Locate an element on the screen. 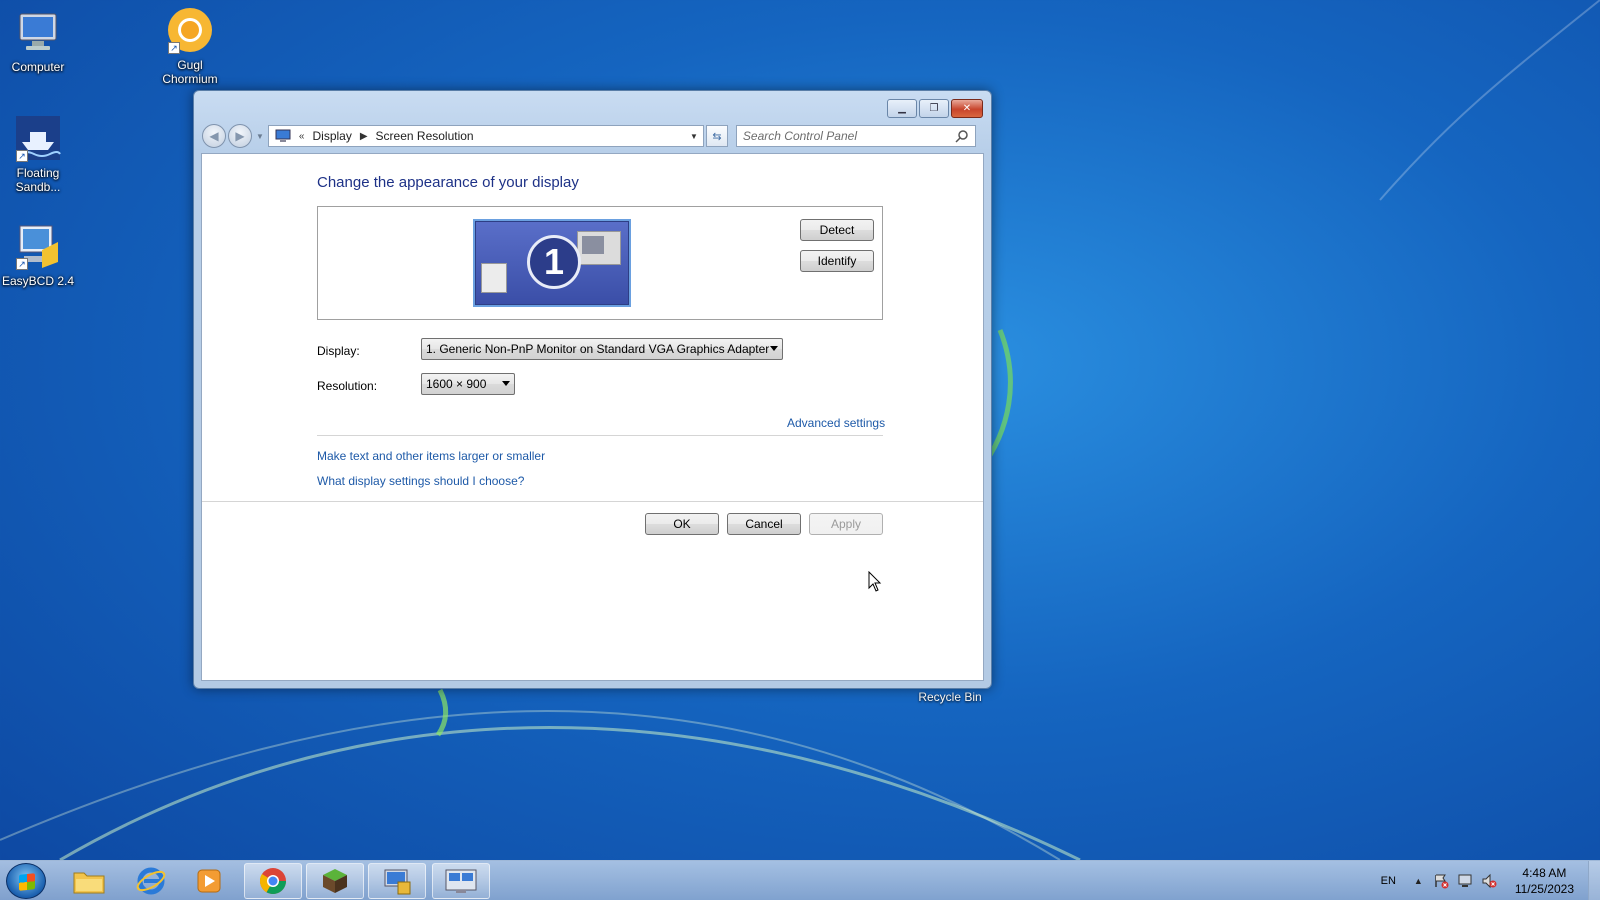  breadcrumb-item-display: Display is located at coordinates (331, 136).